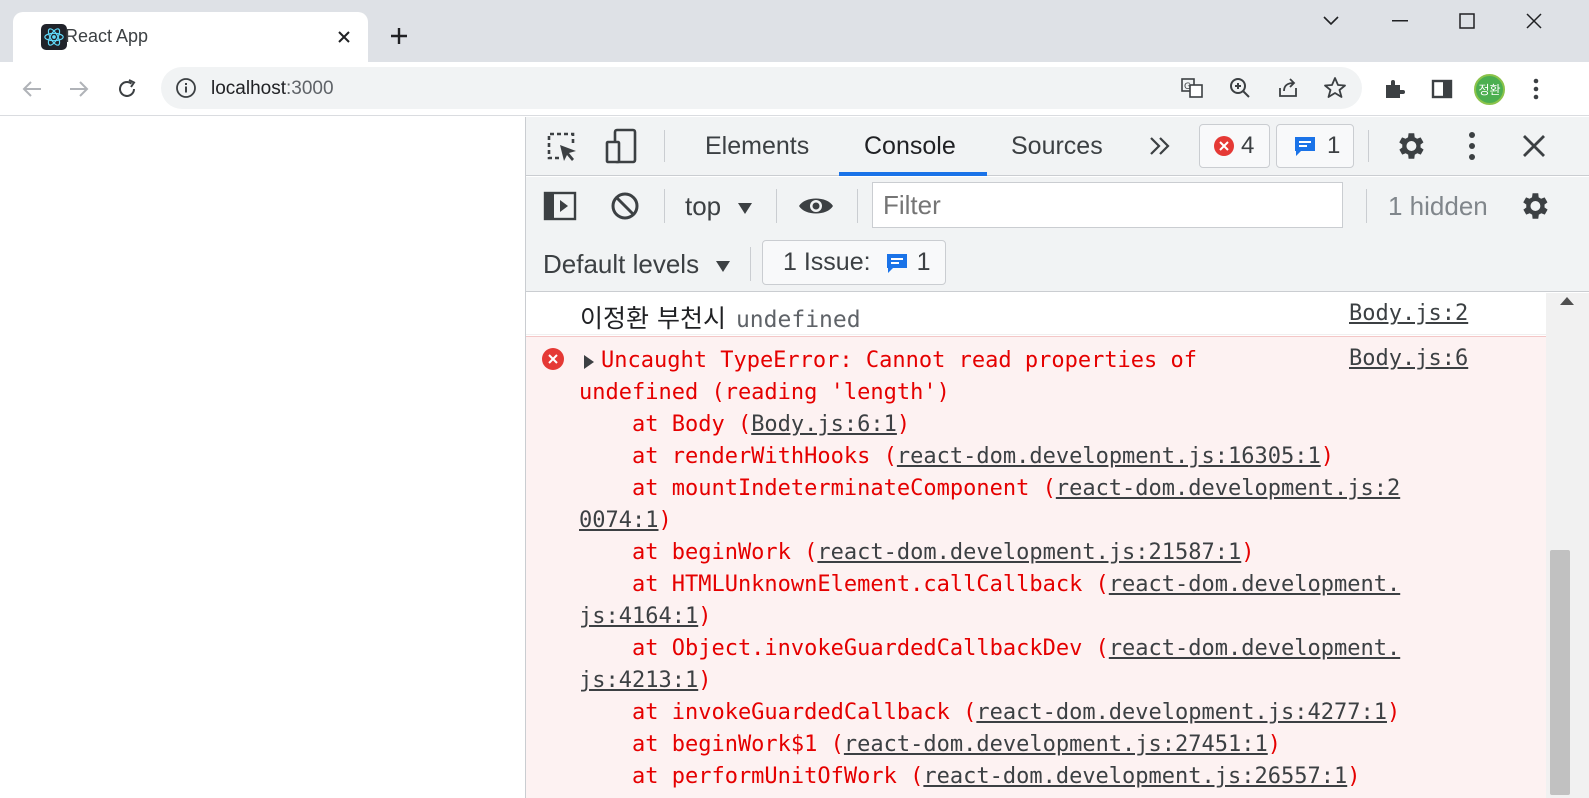 This screenshot has width=1589, height=798. I want to click on issues-button: 1 Issue: 1, so click(854, 262).